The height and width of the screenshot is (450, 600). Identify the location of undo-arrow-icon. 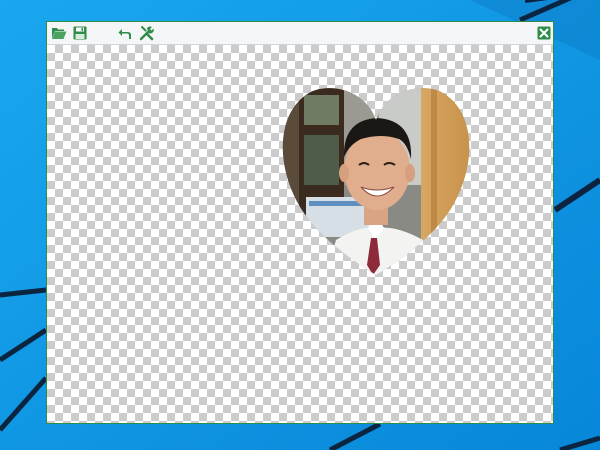
(124, 34).